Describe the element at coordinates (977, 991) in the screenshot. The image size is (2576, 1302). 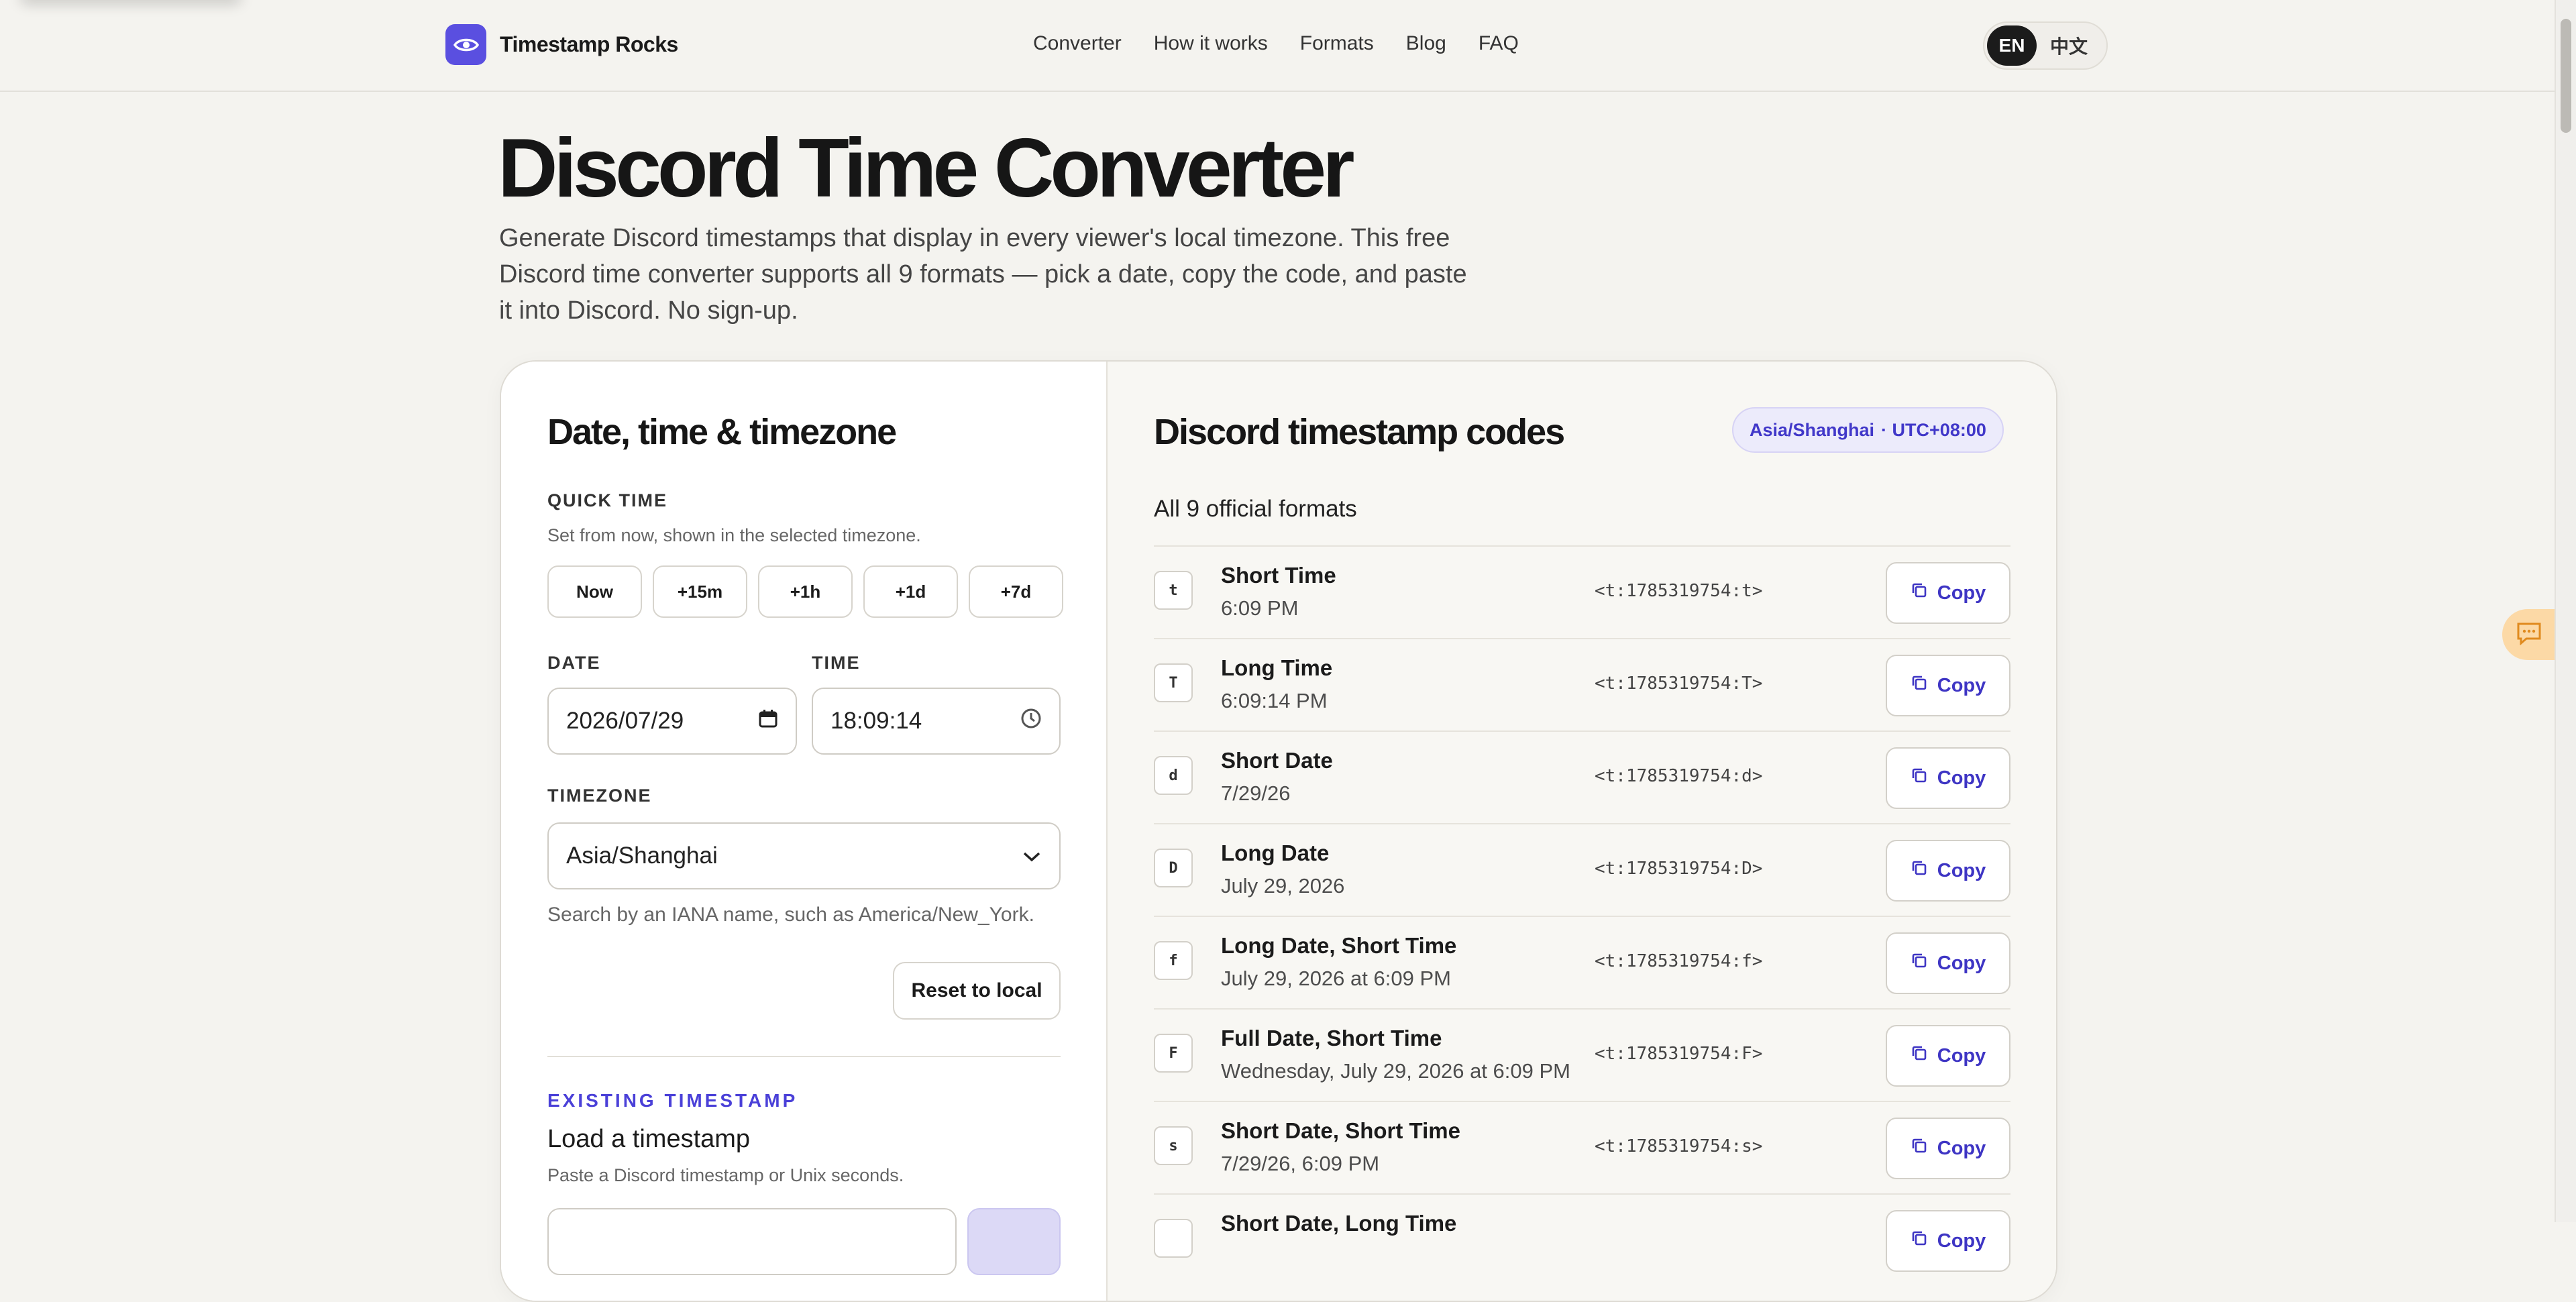
I see `reset-to-local-button: Reset to local` at that location.